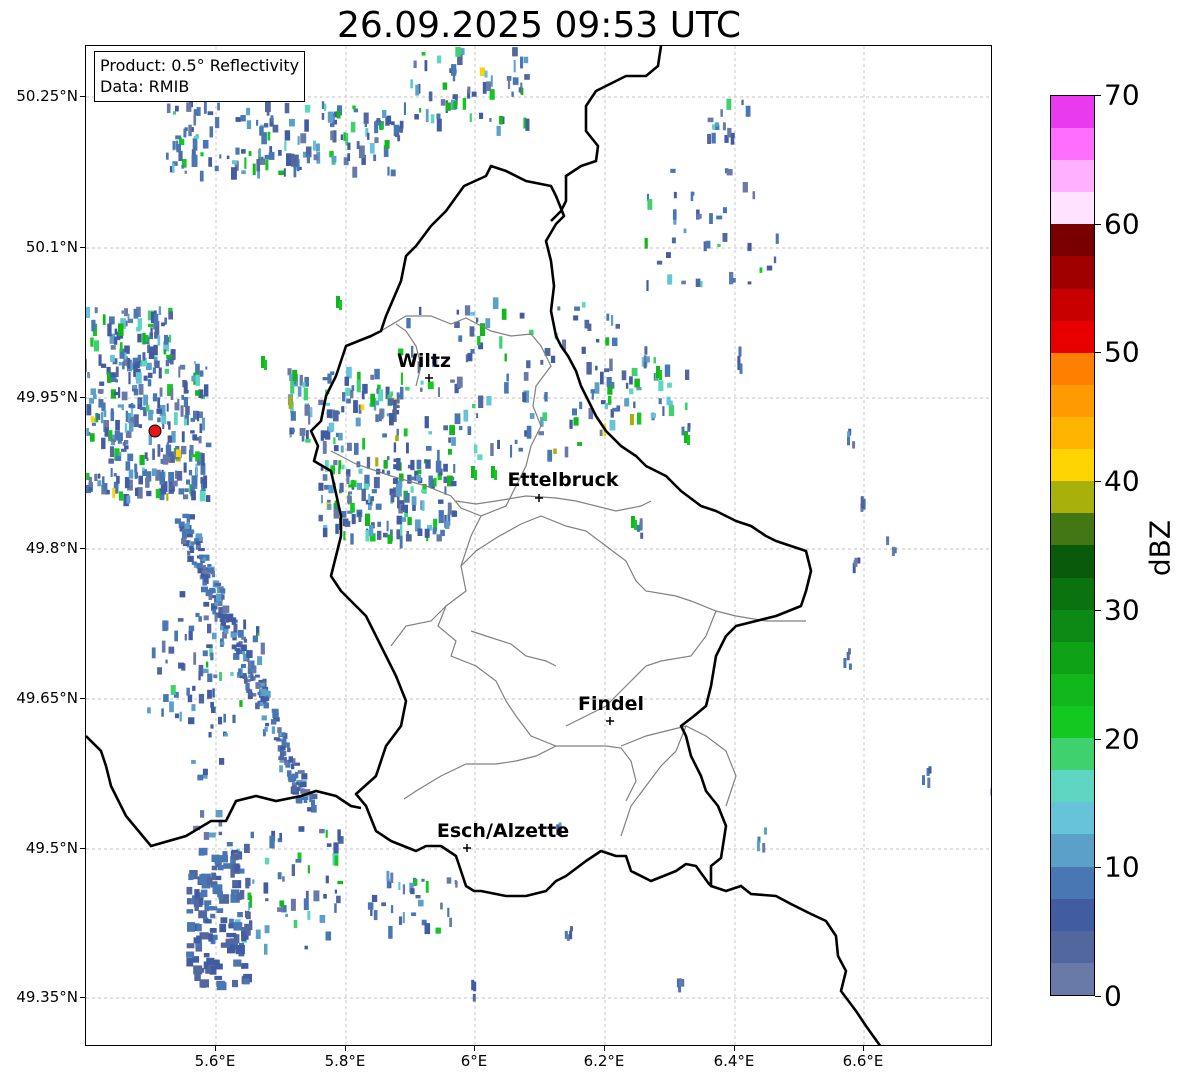  What do you see at coordinates (1072, 754) in the screenshot?
I see `colorbar-segment` at bounding box center [1072, 754].